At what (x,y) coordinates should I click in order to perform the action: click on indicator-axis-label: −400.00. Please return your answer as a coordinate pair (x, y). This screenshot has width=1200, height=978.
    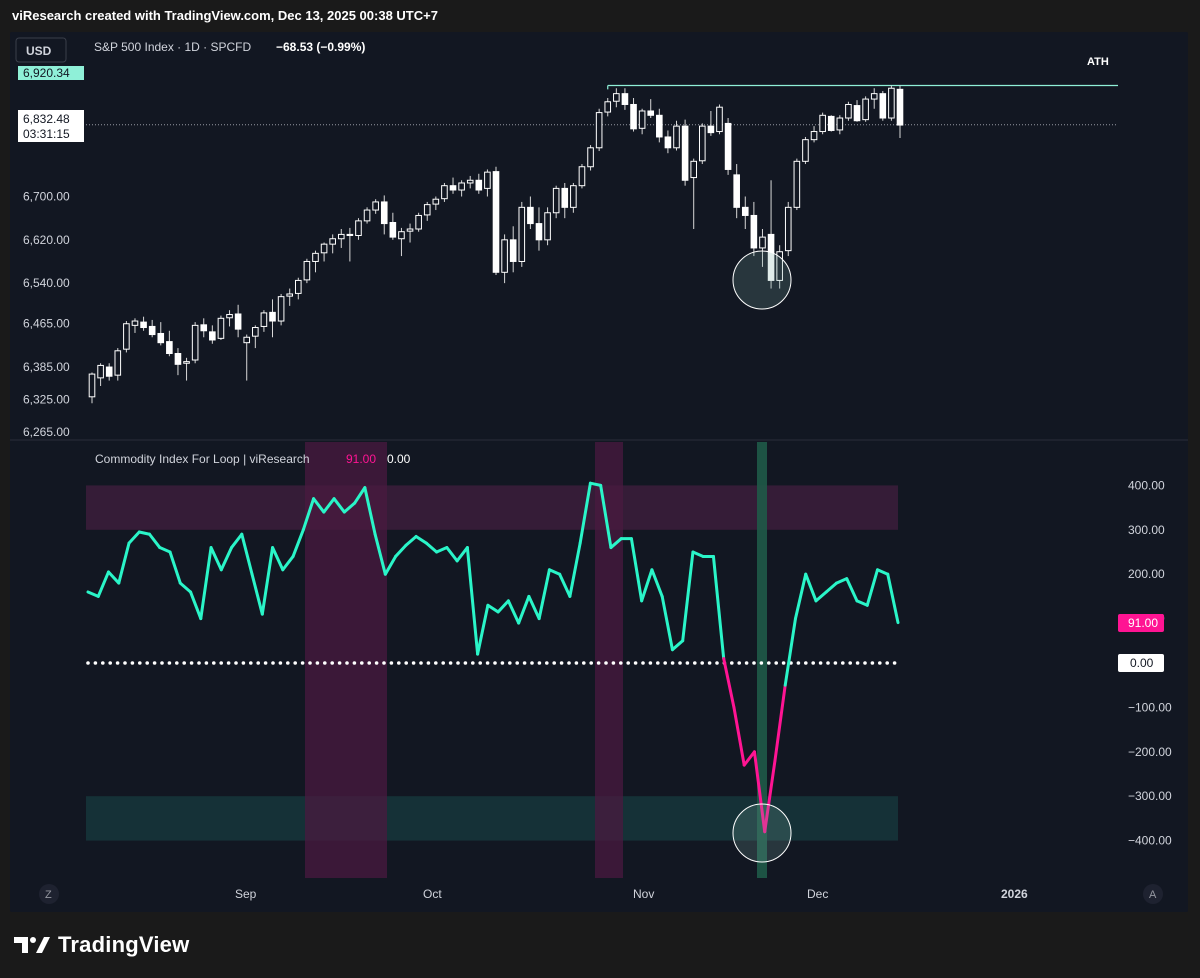
    Looking at the image, I should click on (1150, 841).